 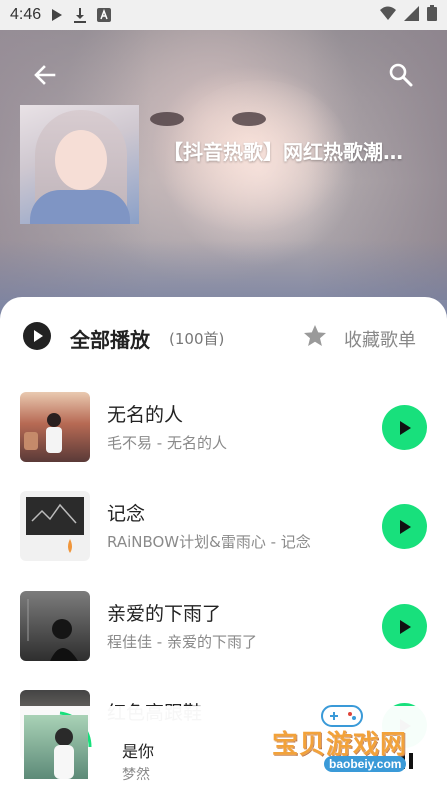 I want to click on eye-right, so click(x=249, y=119).